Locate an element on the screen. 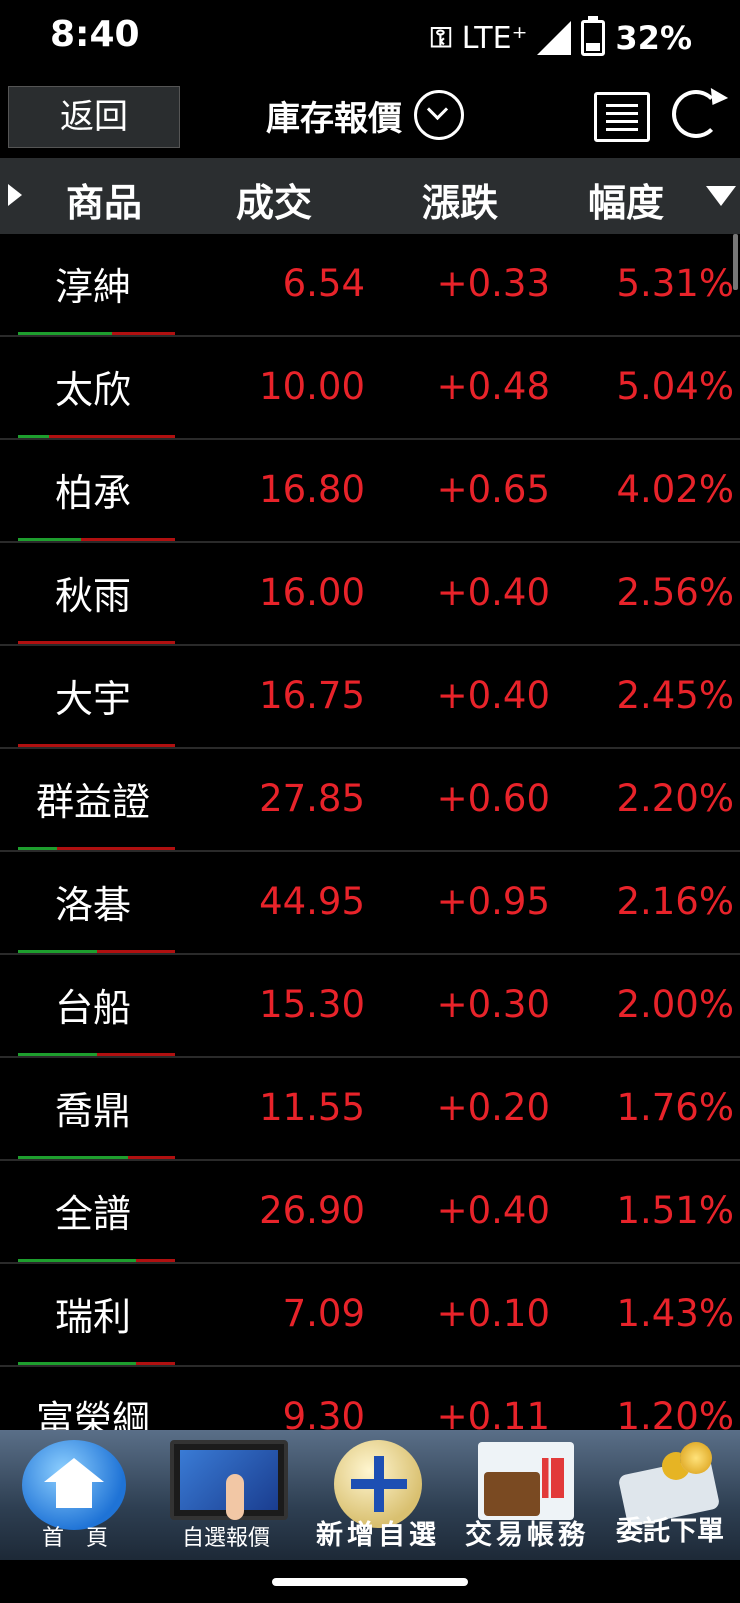 The height and width of the screenshot is (1603, 740). page-title: 庫存報價 is located at coordinates (334, 118).